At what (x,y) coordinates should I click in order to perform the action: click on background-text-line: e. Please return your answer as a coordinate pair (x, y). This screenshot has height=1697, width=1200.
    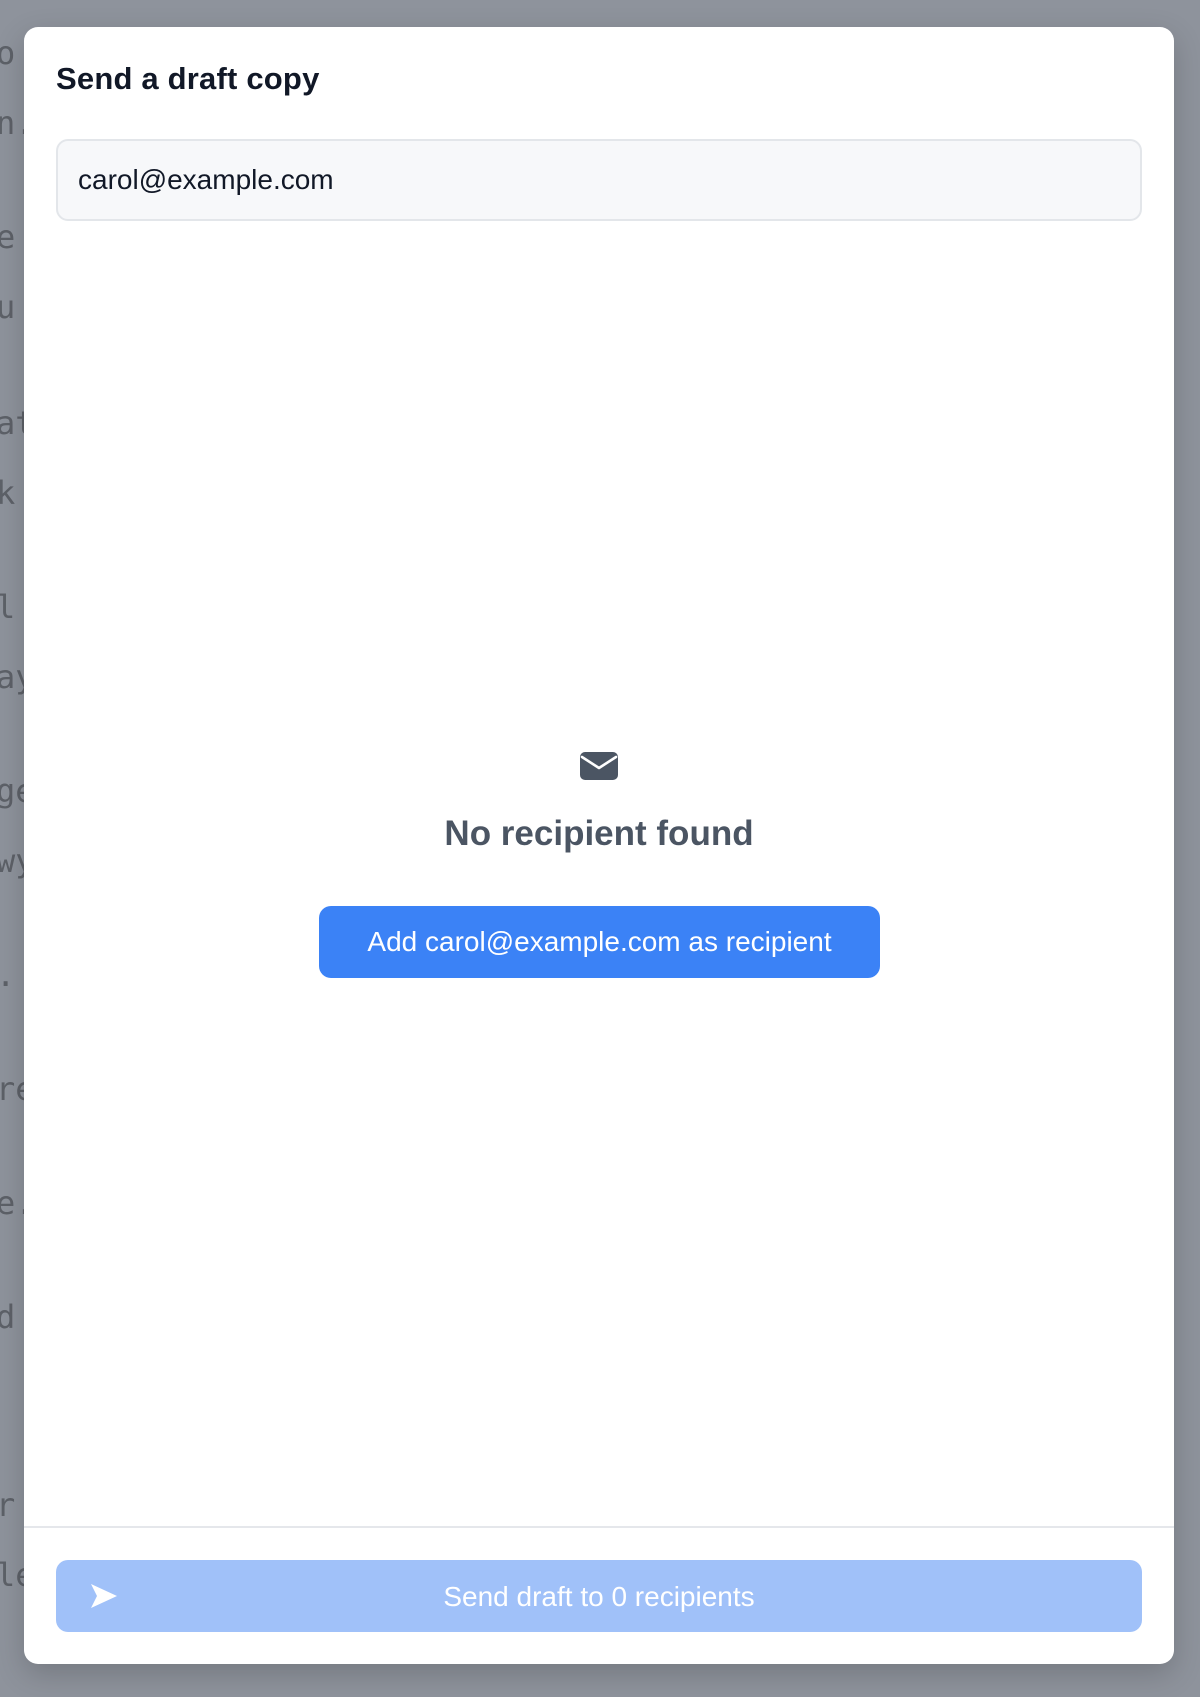
    Looking at the image, I should click on (8, 237).